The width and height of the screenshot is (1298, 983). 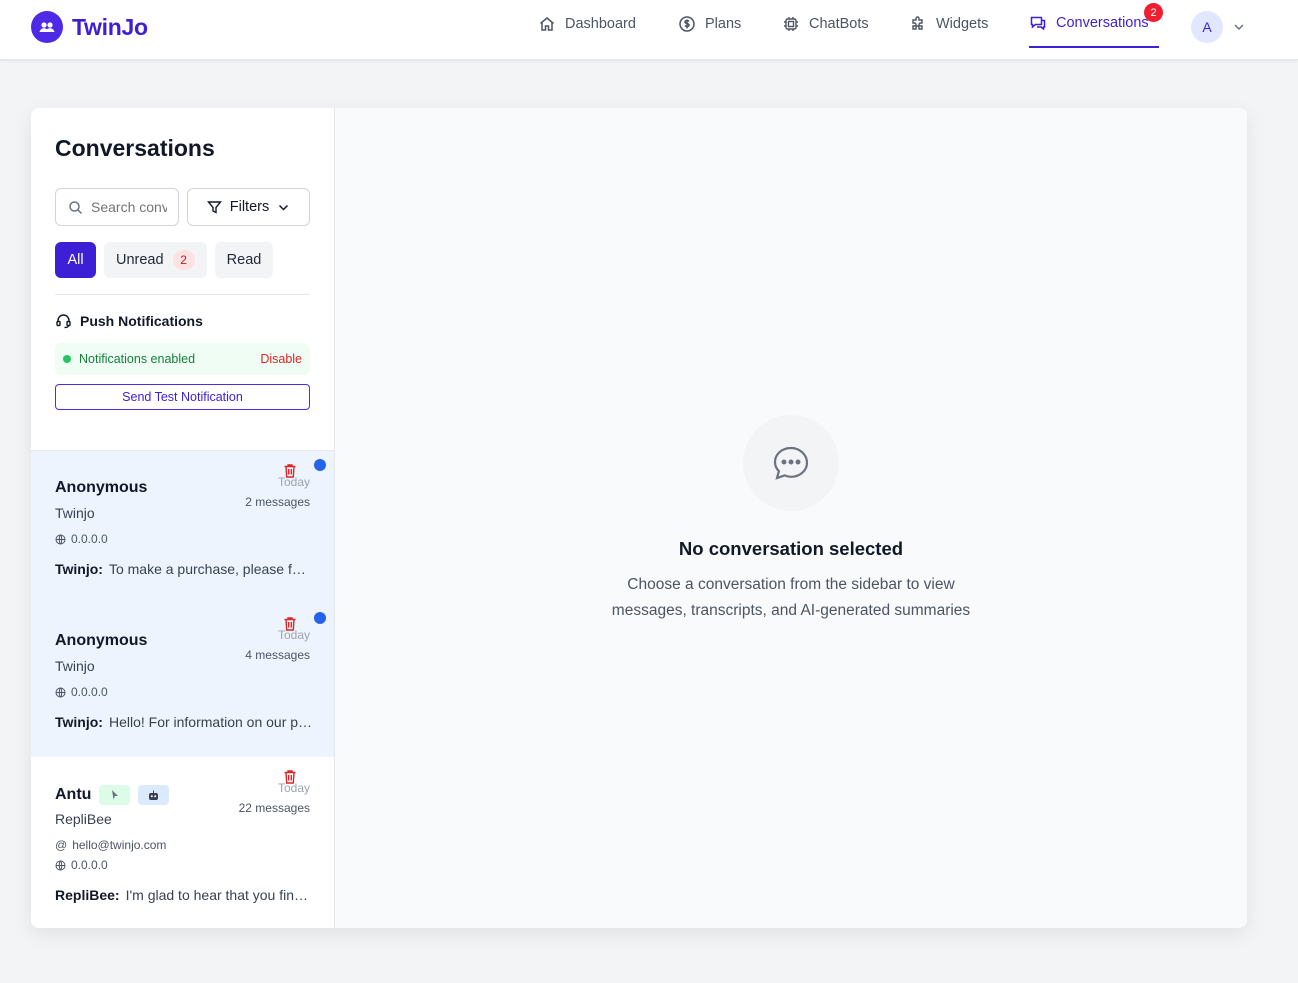 I want to click on filters-button: Filters, so click(x=248, y=207).